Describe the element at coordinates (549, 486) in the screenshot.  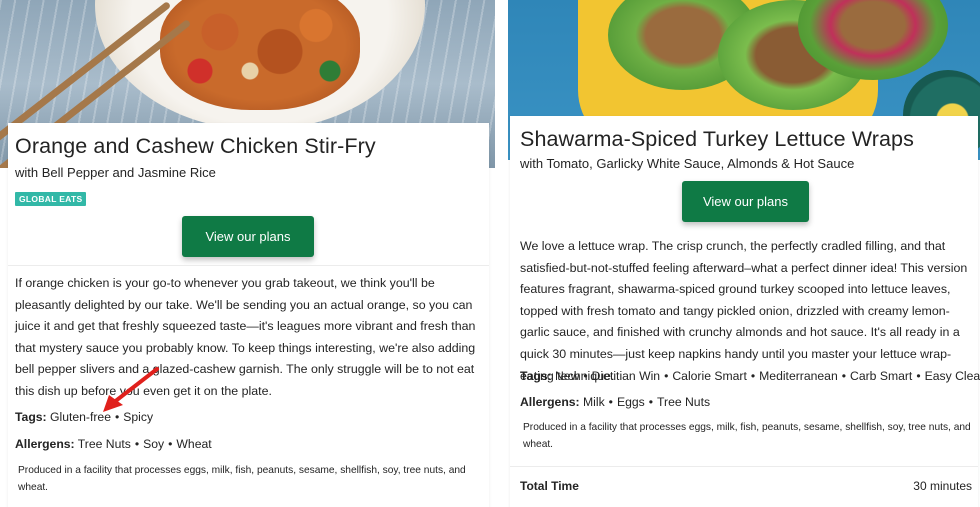
I see `total-time-label: Total Time` at that location.